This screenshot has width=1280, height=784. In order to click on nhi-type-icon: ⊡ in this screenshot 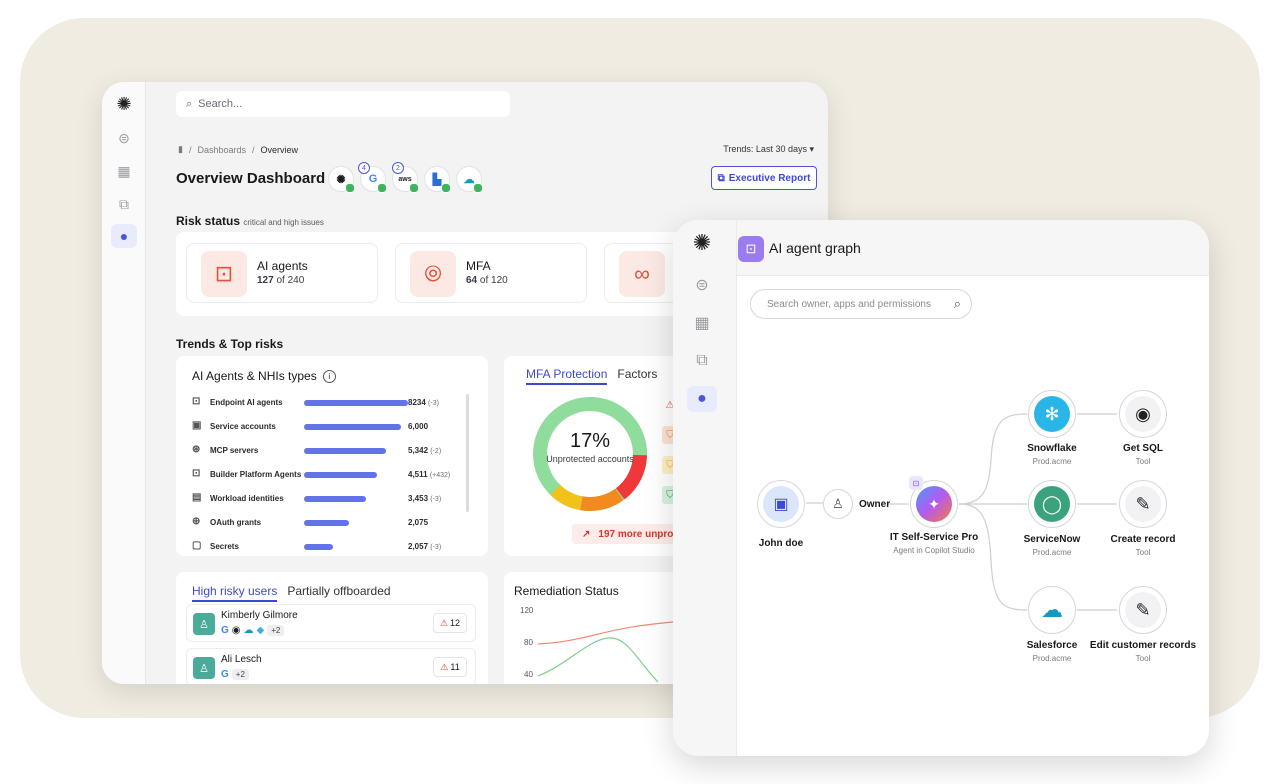, I will do `click(196, 401)`.